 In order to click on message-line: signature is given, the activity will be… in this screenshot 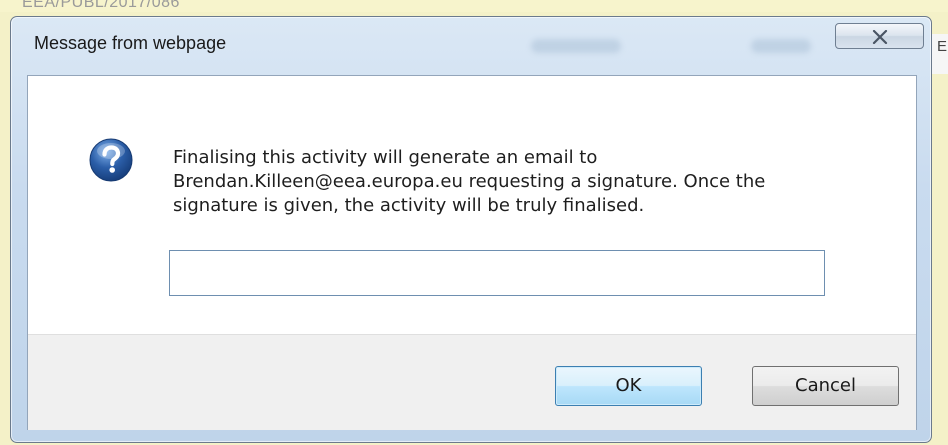, I will do `click(409, 205)`.